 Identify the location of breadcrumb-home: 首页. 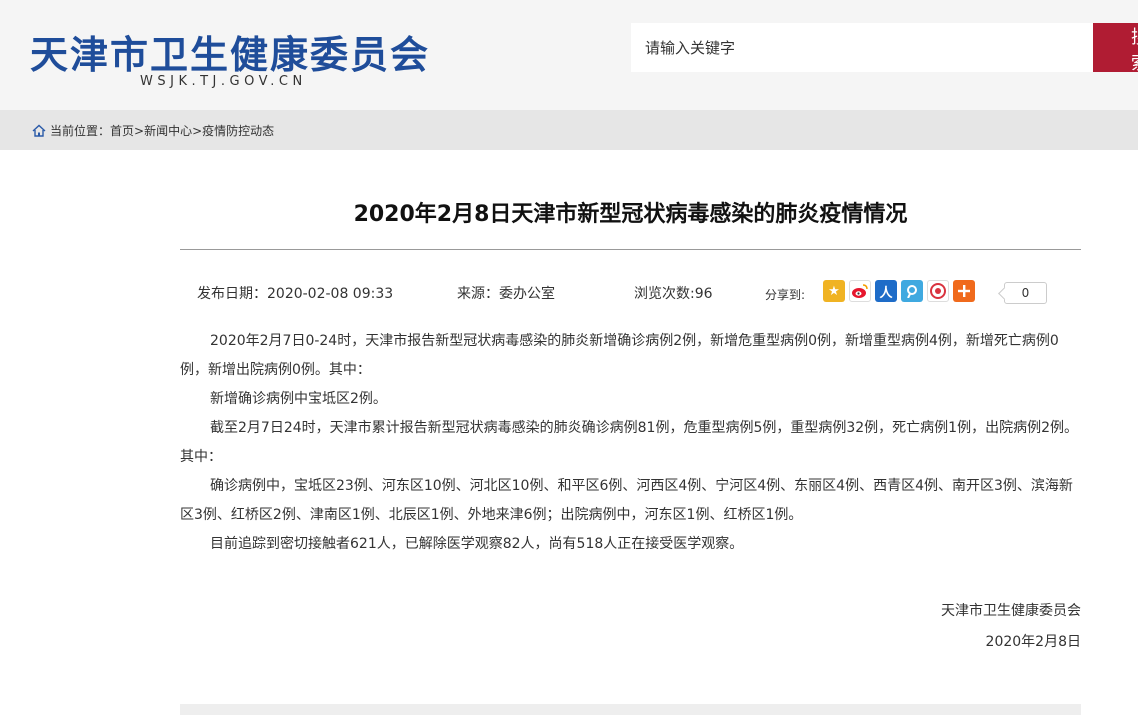
(122, 130).